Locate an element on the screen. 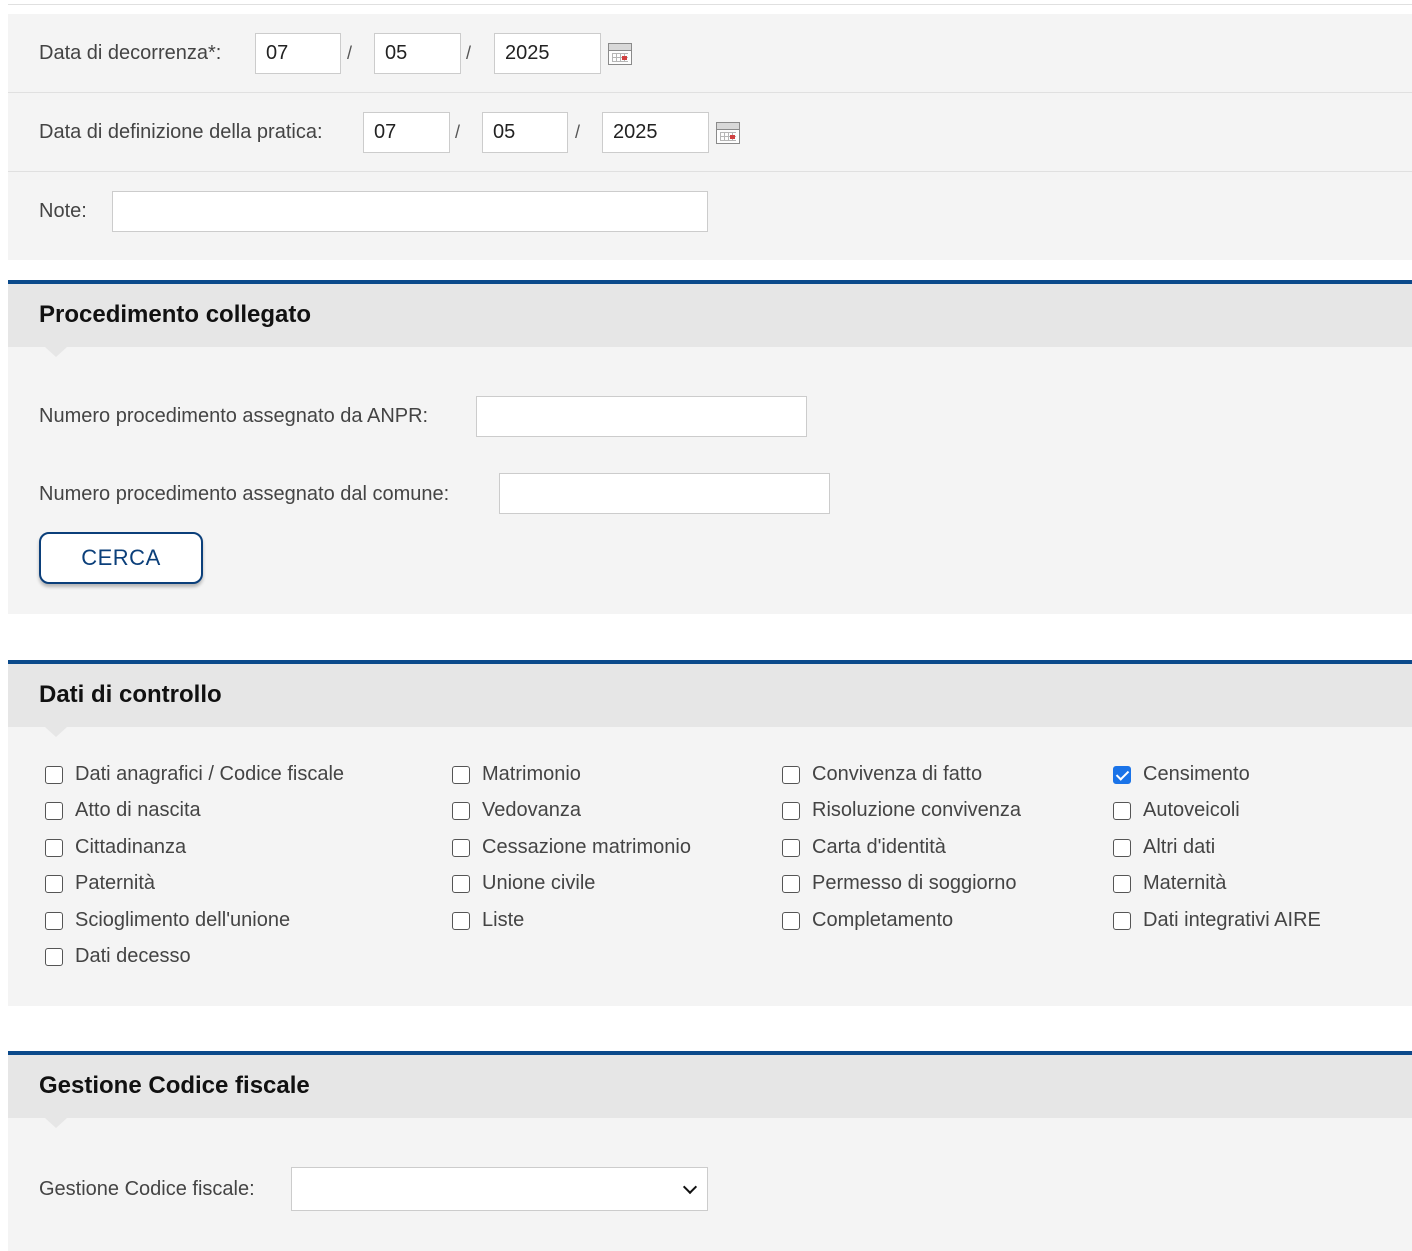 The width and height of the screenshot is (1412, 1251). checkbox-item: Dati integrativi AIRE is located at coordinates (1217, 920).